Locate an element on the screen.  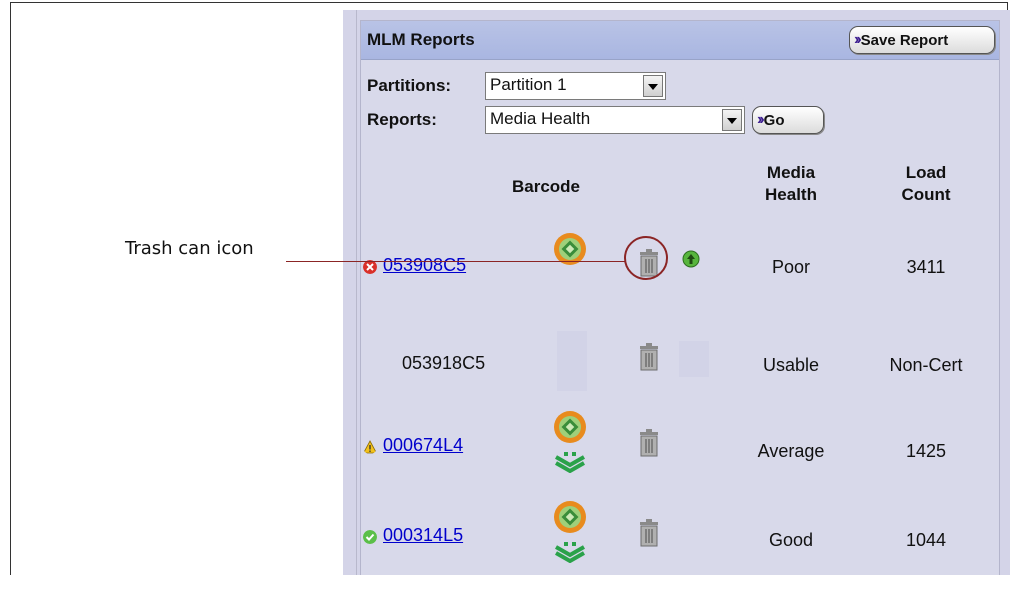
column-header-media-health-line2: Health is located at coordinates (791, 194).